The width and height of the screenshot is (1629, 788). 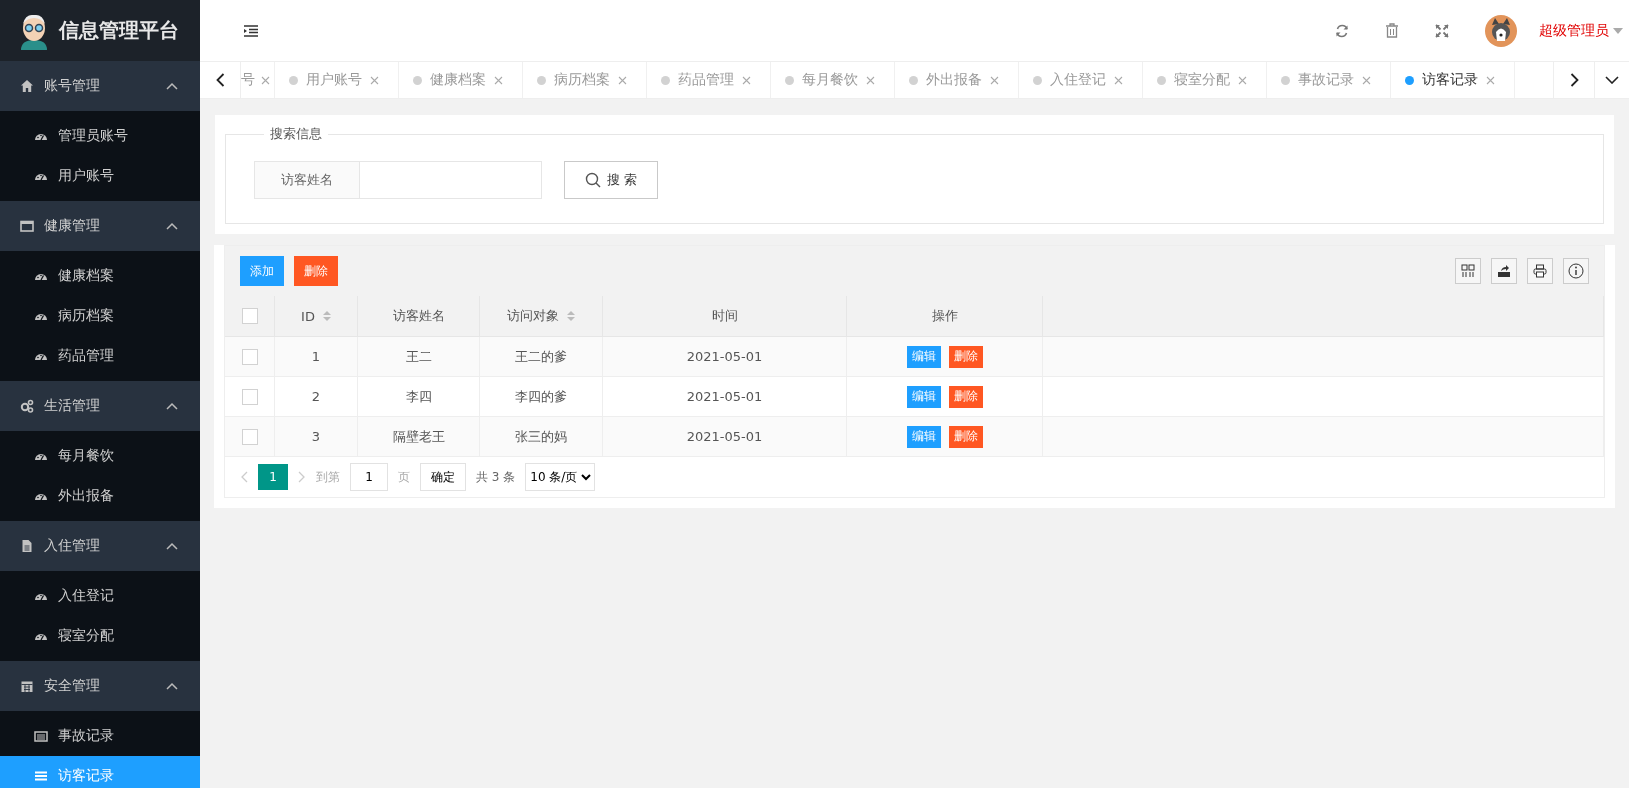 I want to click on sidebar-group: 账号管理, so click(x=100, y=86).